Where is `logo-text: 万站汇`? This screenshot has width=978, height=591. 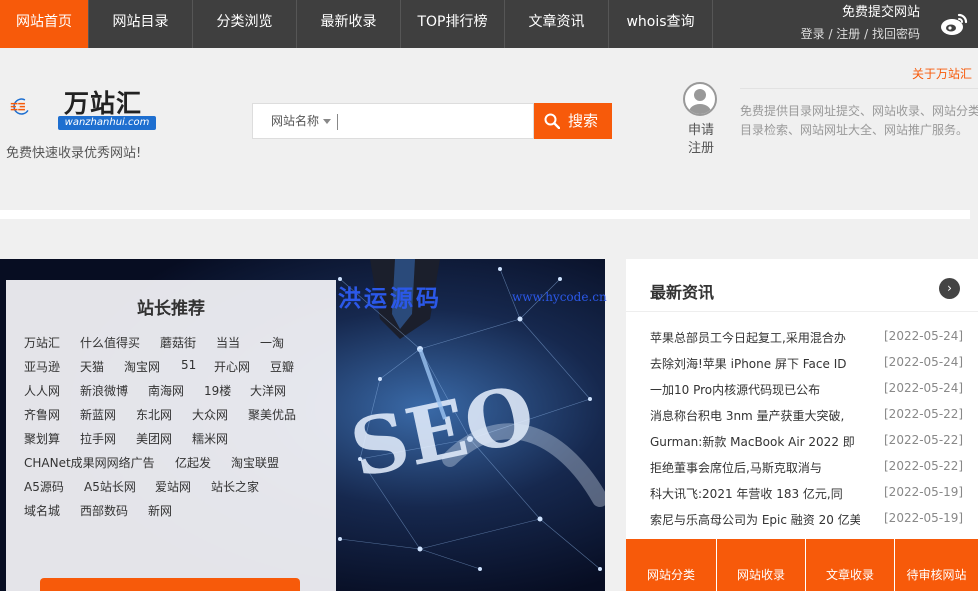 logo-text: 万站汇 is located at coordinates (103, 102).